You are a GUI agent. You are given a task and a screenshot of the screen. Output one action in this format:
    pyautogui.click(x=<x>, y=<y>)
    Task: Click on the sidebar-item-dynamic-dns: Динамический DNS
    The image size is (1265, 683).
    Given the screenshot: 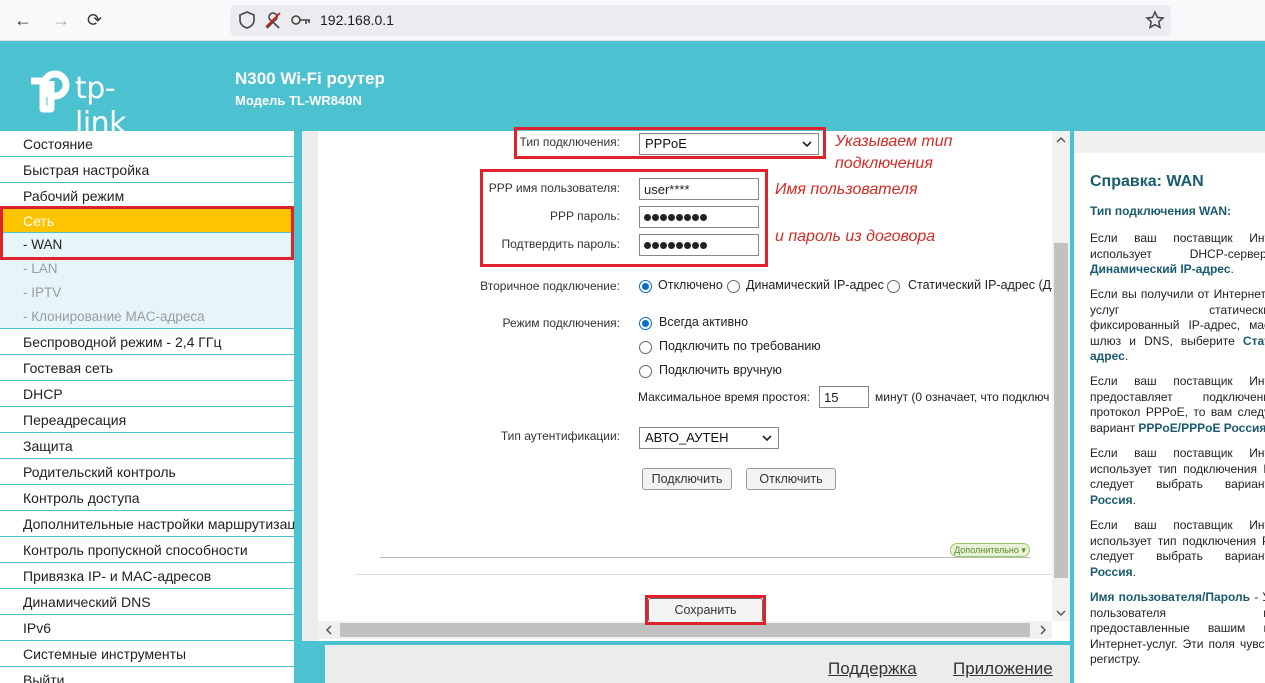 What is the action you would take?
    pyautogui.click(x=147, y=602)
    